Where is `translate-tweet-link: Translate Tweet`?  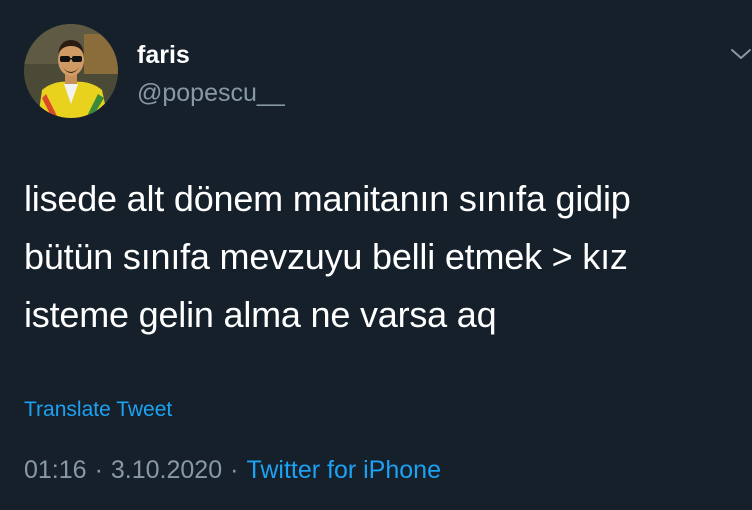 translate-tweet-link: Translate Tweet is located at coordinates (98, 410).